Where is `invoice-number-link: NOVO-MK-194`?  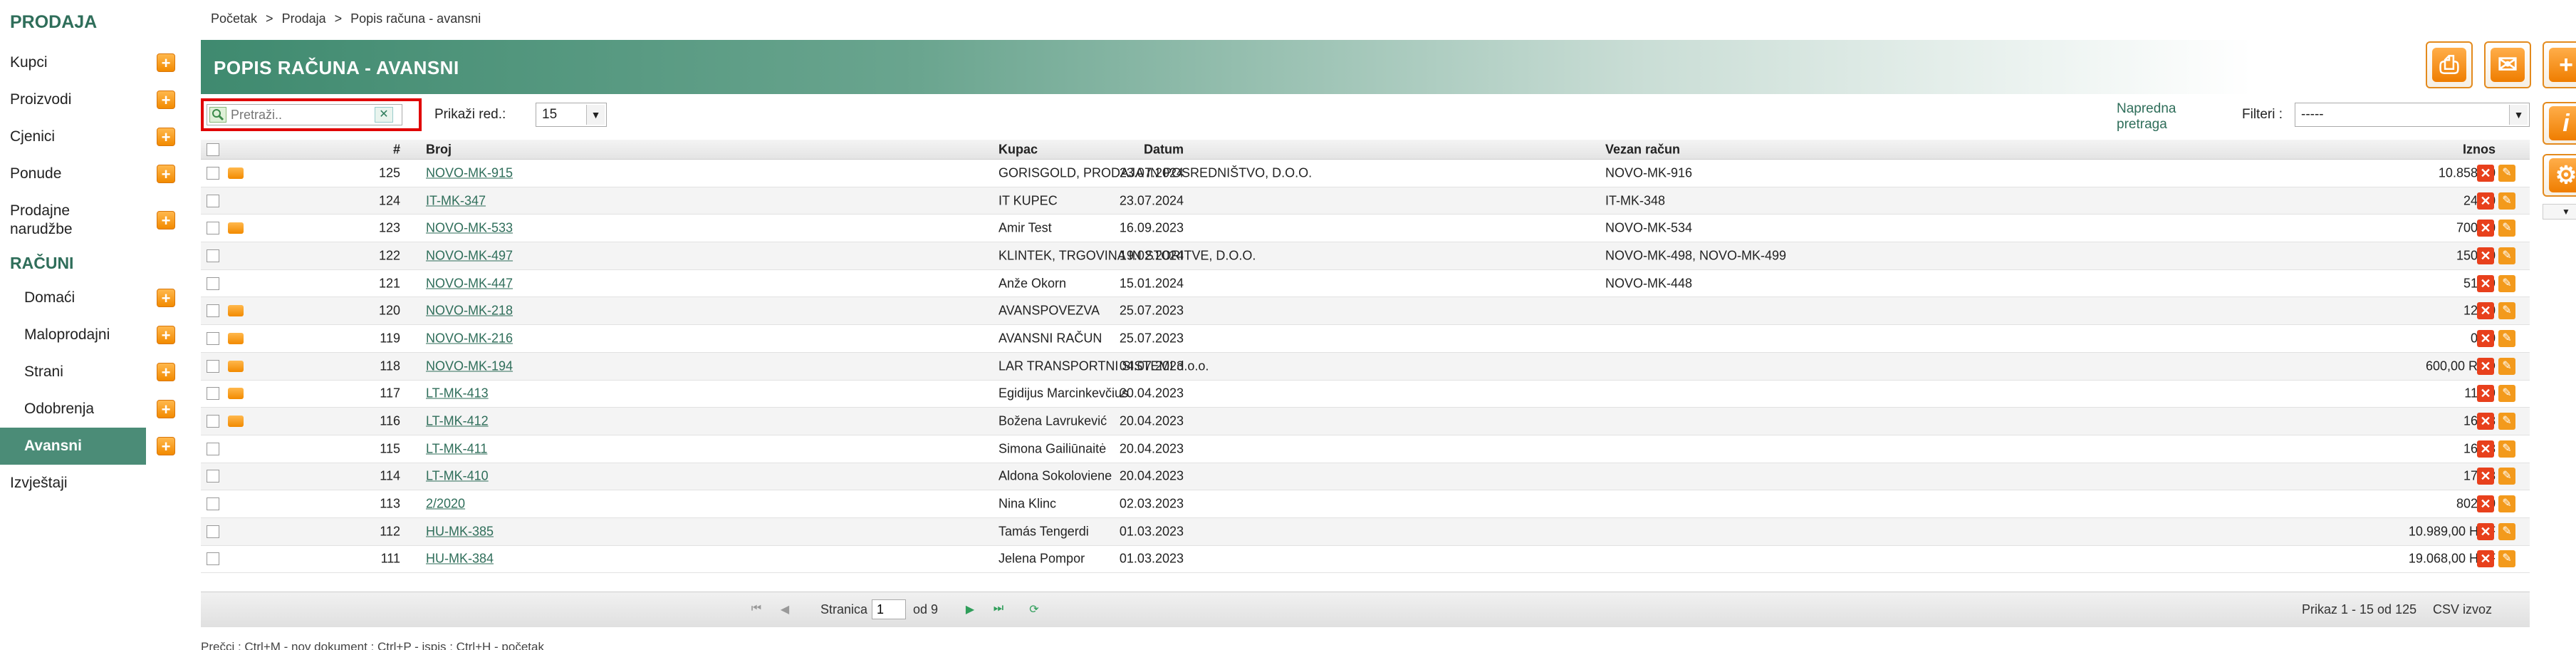
invoice-number-link: NOVO-MK-194 is located at coordinates (469, 366).